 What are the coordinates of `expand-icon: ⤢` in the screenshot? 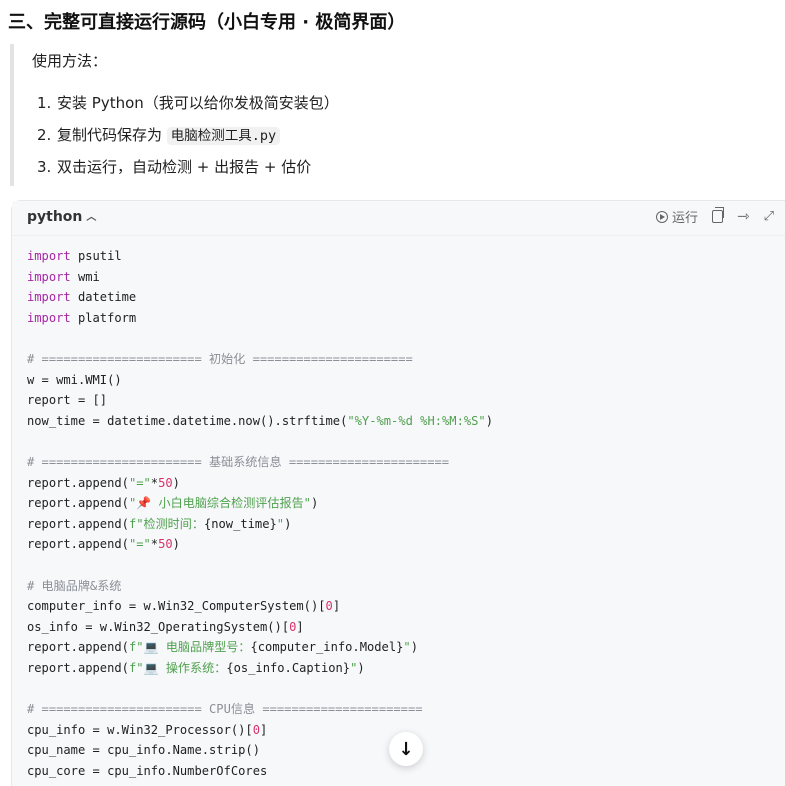 It's located at (768, 216).